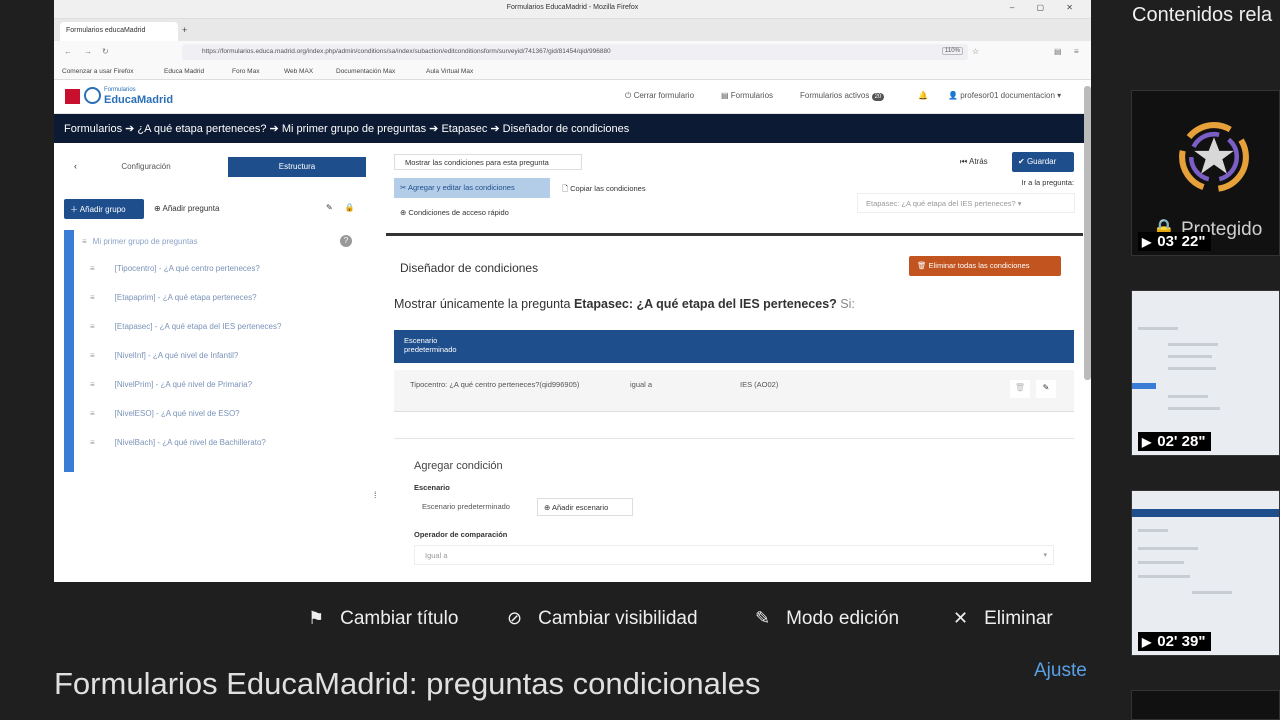 The width and height of the screenshot is (1280, 720). What do you see at coordinates (245, 71) in the screenshot?
I see `bookmark-item: Foro Max` at bounding box center [245, 71].